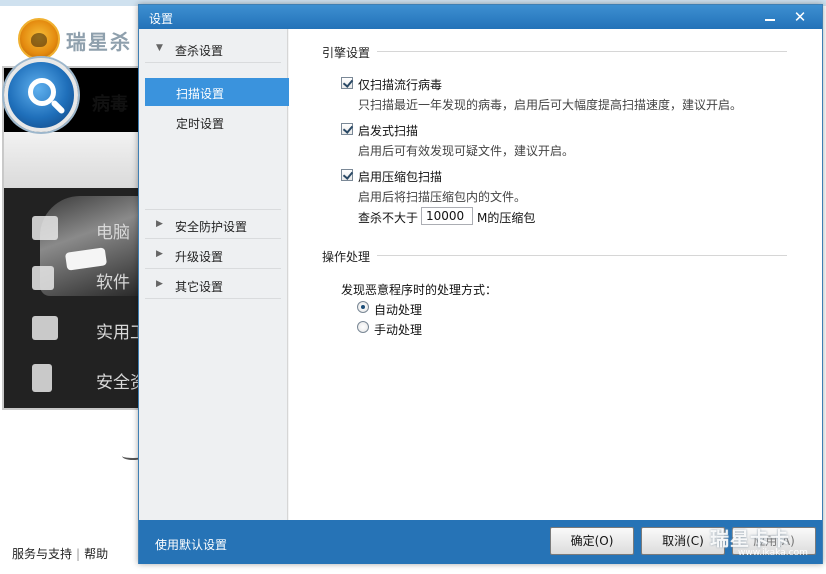  I want to click on background-virus-scan-bar, so click(71, 160).